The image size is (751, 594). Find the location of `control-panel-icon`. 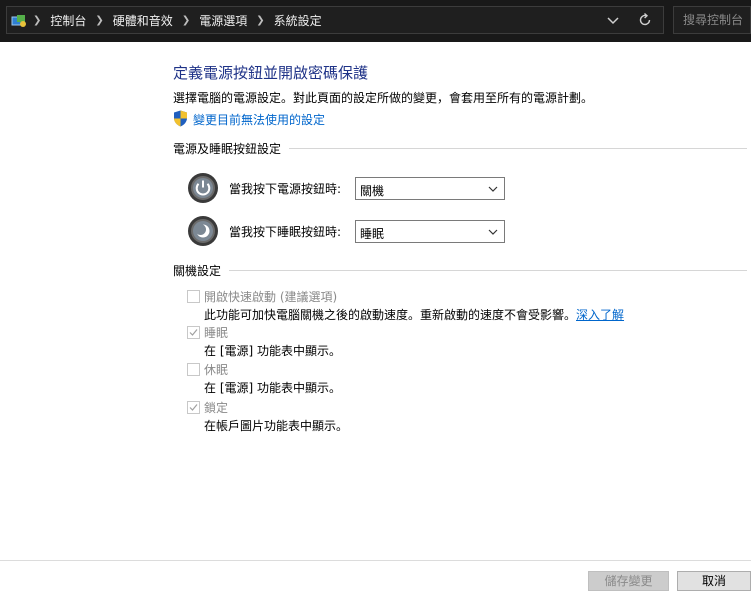

control-panel-icon is located at coordinates (18, 21).